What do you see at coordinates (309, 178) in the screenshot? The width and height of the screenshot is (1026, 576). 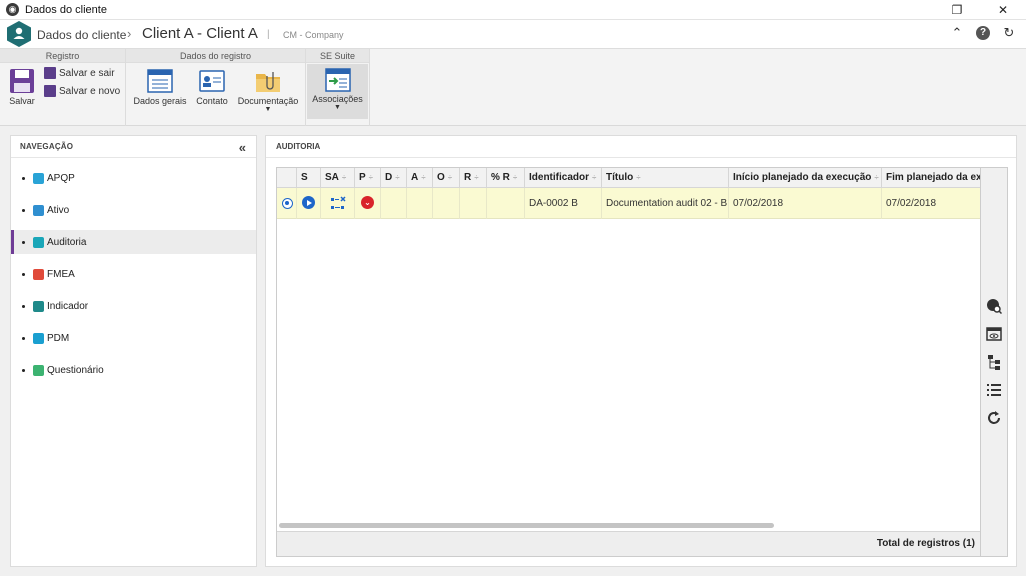 I see `column-header-s: S` at bounding box center [309, 178].